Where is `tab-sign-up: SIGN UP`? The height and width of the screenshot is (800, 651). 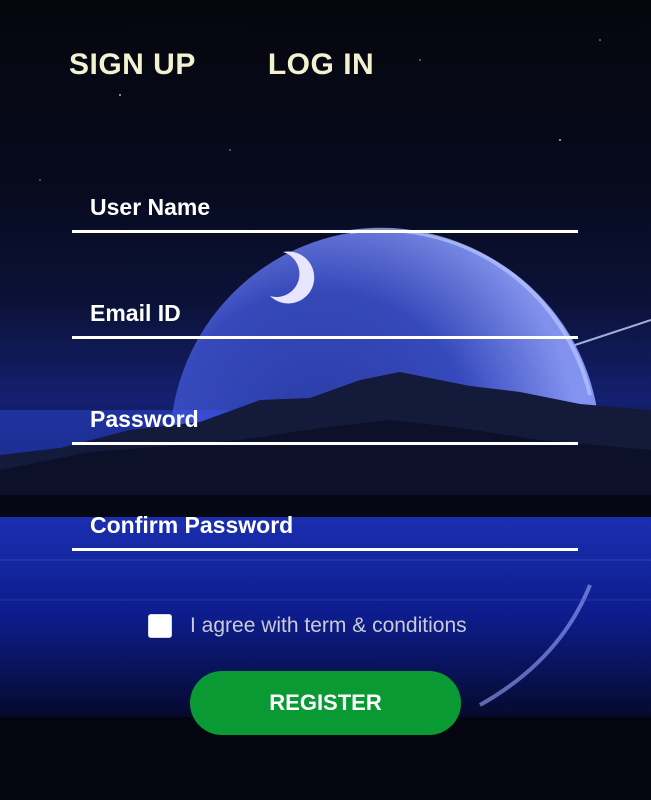 tab-sign-up: SIGN UP is located at coordinates (132, 65).